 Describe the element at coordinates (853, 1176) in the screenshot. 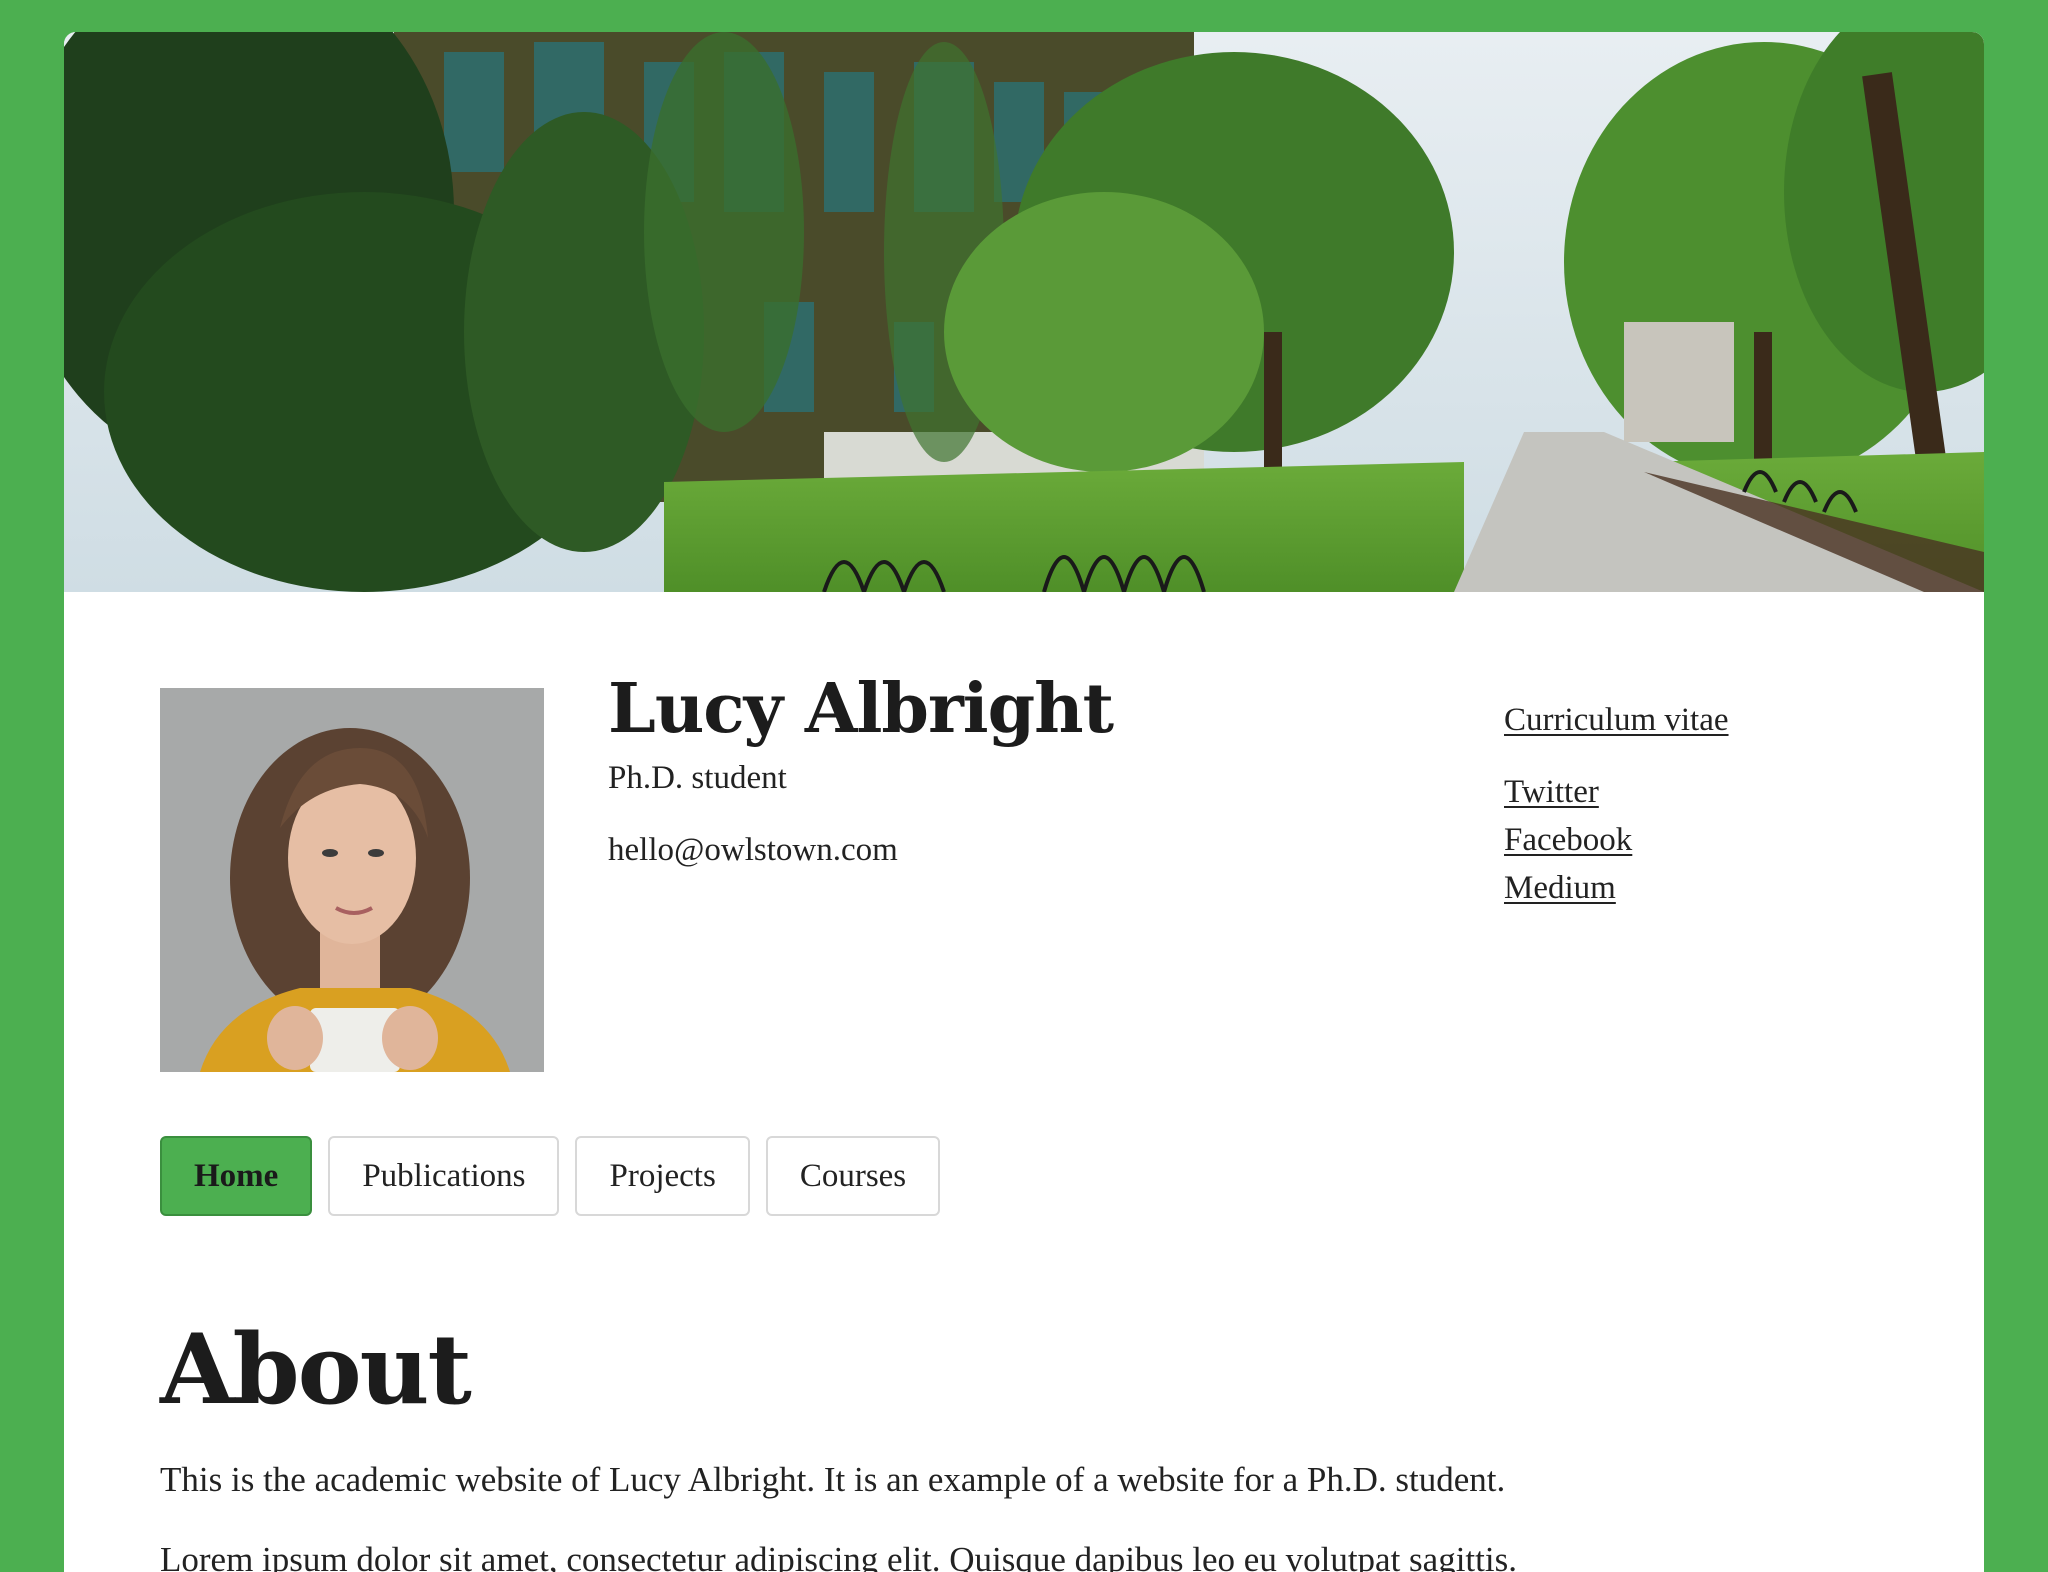

I see `tab-courses: Courses` at that location.